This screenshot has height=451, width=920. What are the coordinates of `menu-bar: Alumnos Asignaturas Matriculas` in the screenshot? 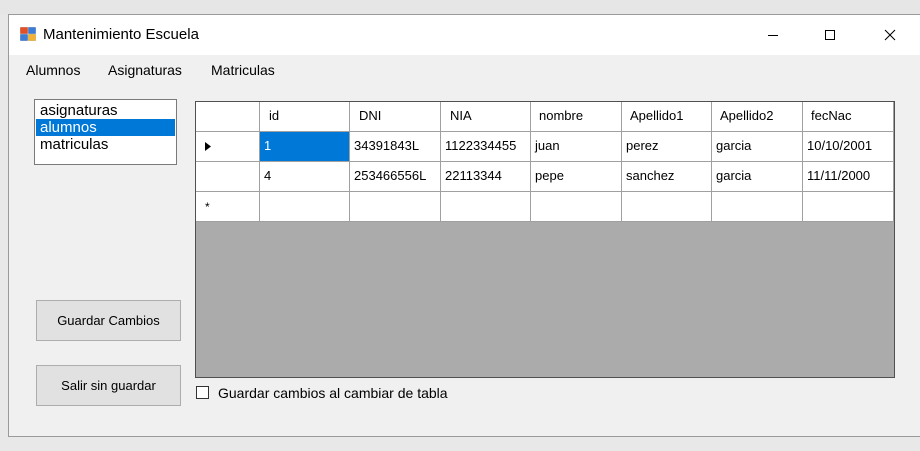 It's located at (464, 70).